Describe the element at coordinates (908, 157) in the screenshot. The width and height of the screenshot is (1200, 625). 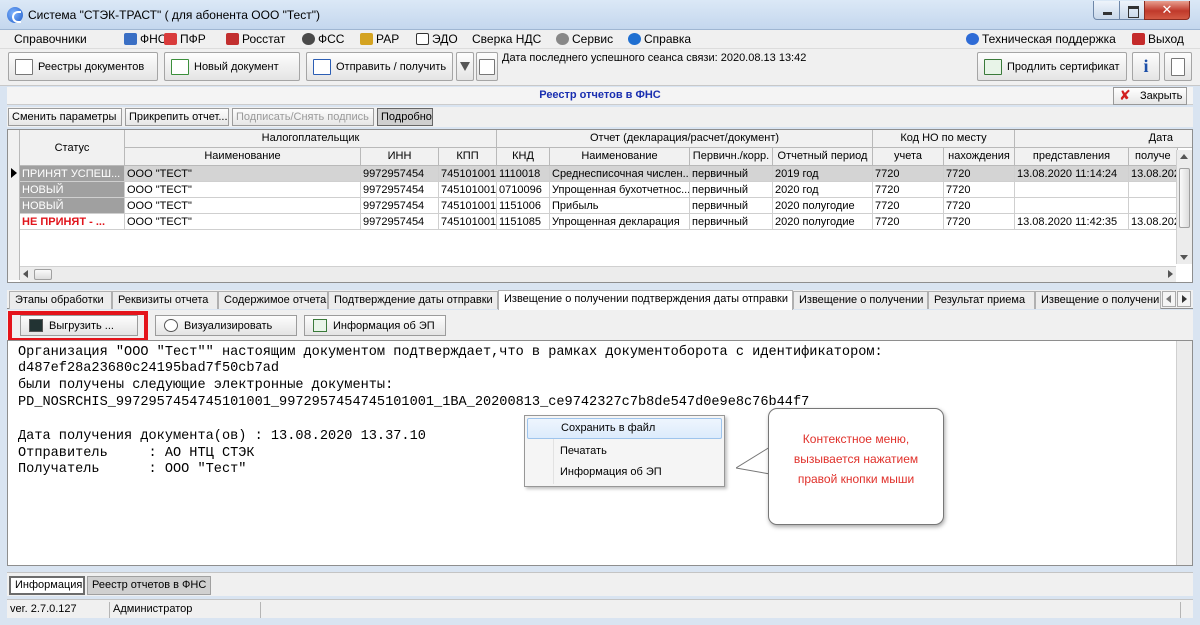
I see `header-registration: учета` at that location.